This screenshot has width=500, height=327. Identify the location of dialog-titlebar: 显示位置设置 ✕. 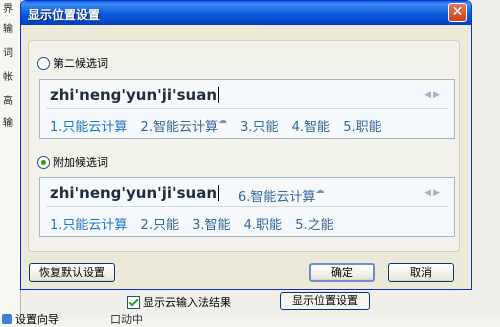
(246, 13).